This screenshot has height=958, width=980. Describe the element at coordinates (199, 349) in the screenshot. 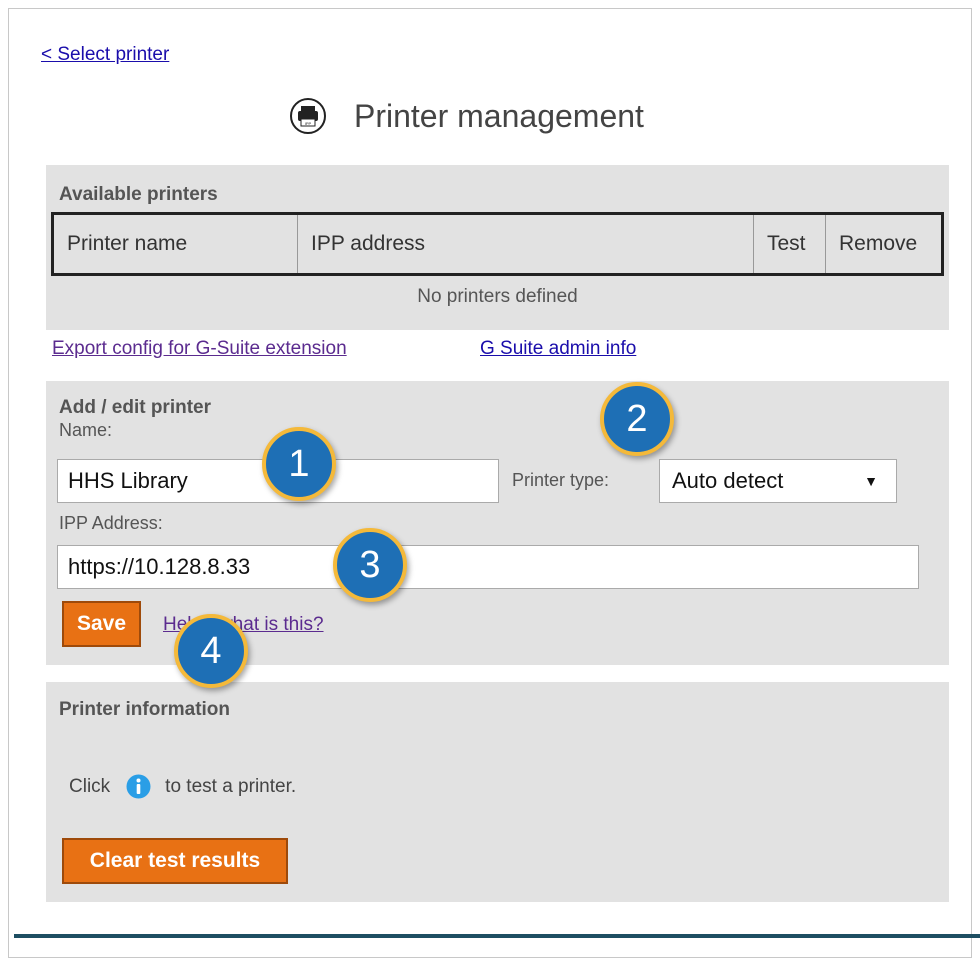

I see `export-config-link: Export config for G-Suite extension` at that location.